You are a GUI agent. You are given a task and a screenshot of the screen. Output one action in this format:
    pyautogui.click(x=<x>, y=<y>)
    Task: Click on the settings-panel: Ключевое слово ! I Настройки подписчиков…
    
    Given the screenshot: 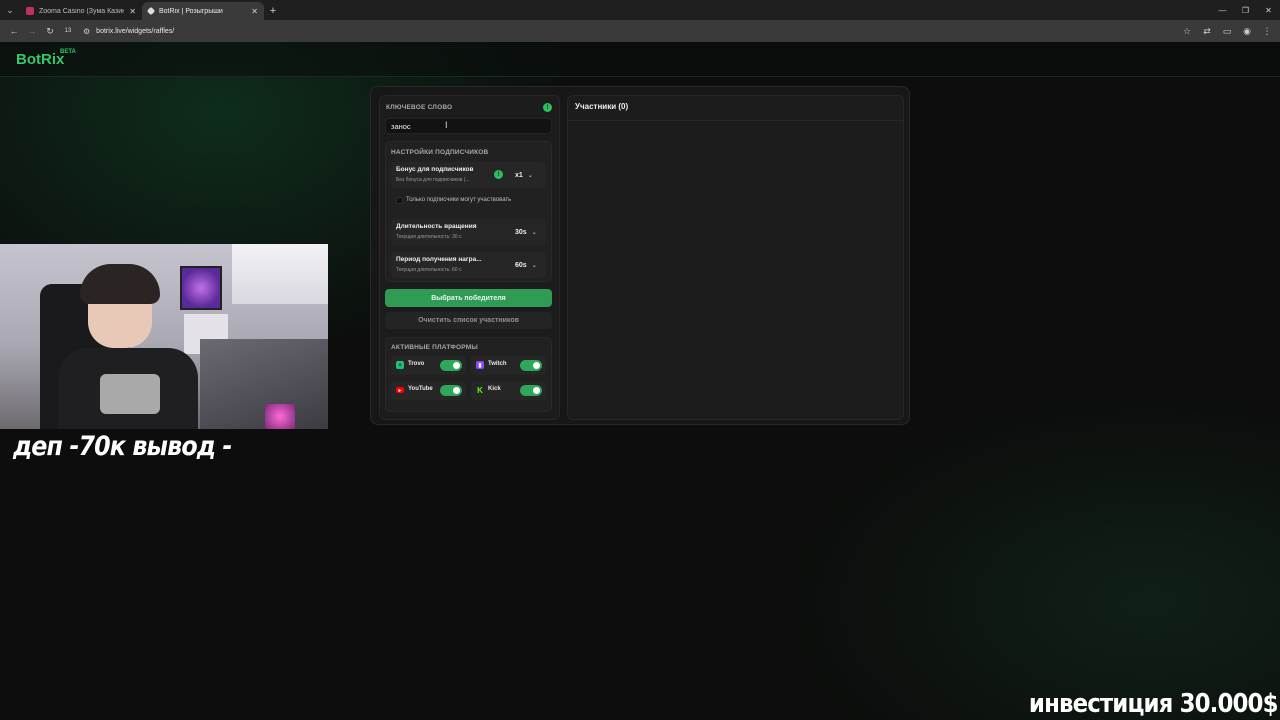 What is the action you would take?
    pyautogui.click(x=469, y=257)
    